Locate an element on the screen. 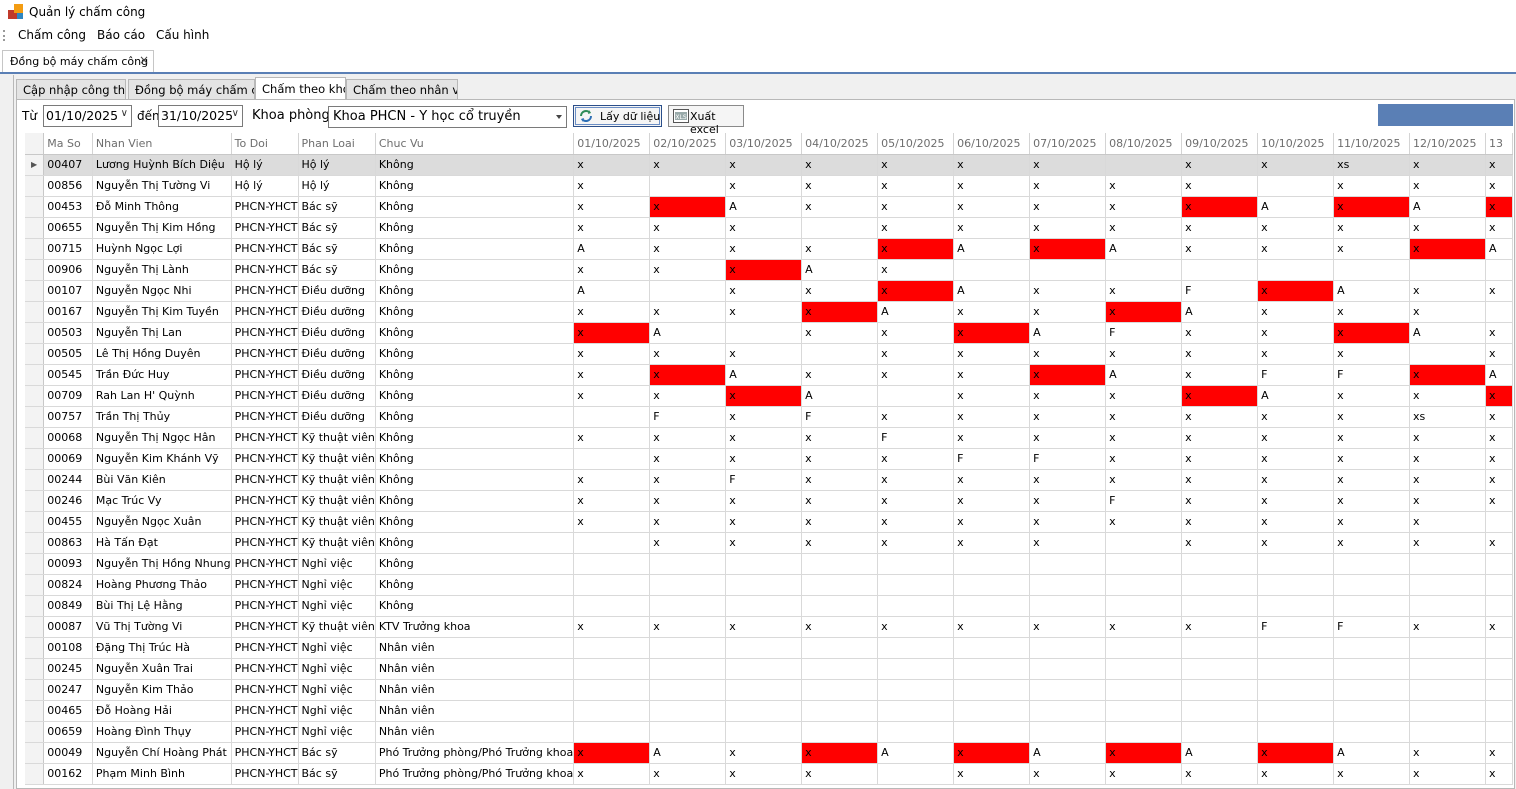  cell-name: Nguyễn Thị Lan is located at coordinates (162, 333).